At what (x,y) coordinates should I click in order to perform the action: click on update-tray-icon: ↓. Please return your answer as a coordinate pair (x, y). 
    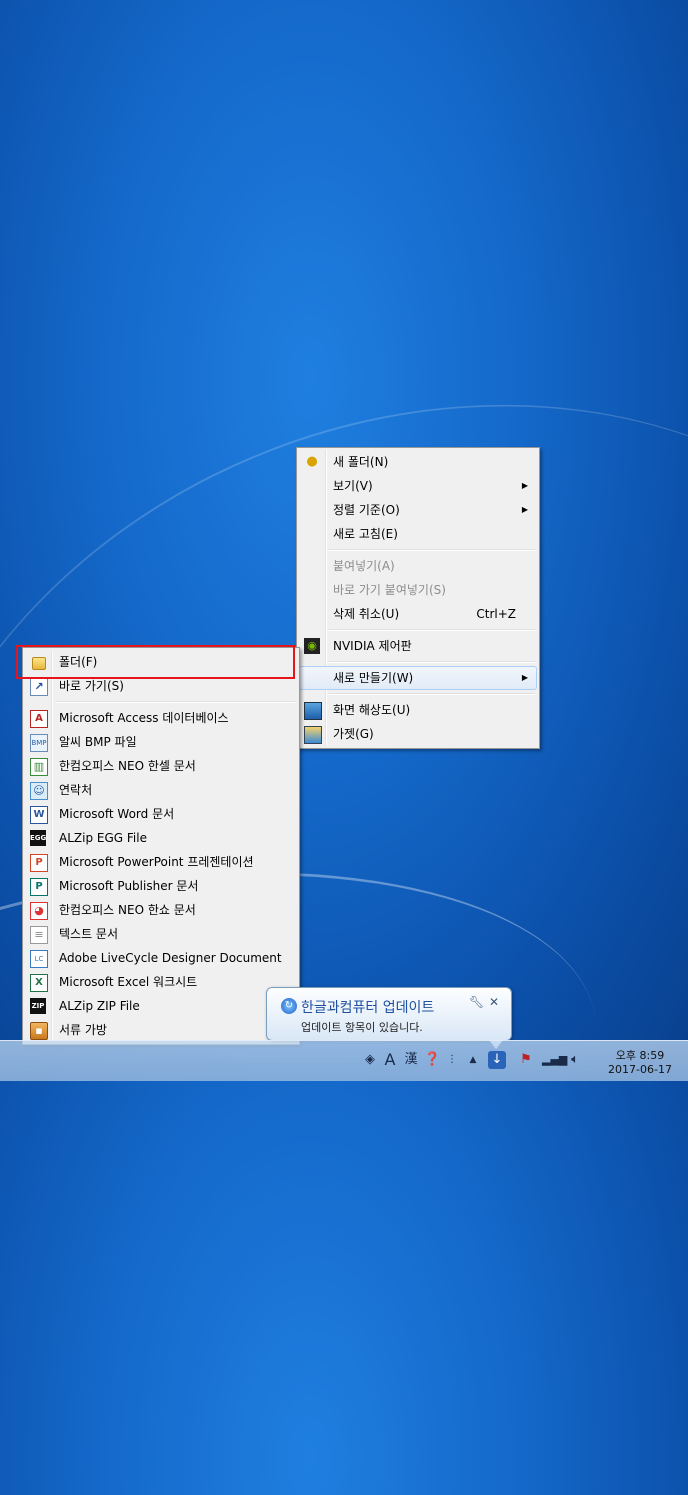
    Looking at the image, I should click on (497, 1060).